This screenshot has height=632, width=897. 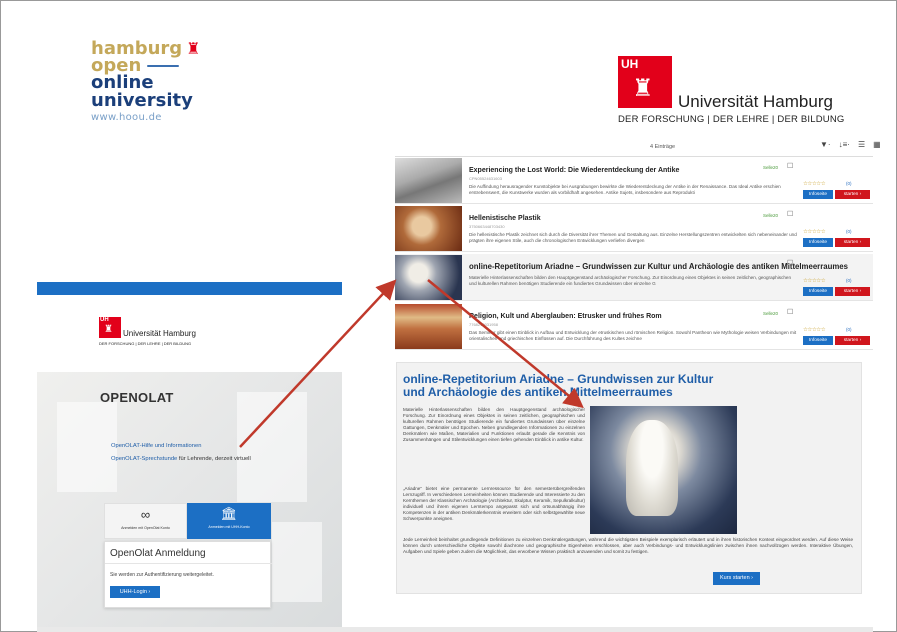 What do you see at coordinates (505, 344) in the screenshot?
I see `arrow-to-detail` at bounding box center [505, 344].